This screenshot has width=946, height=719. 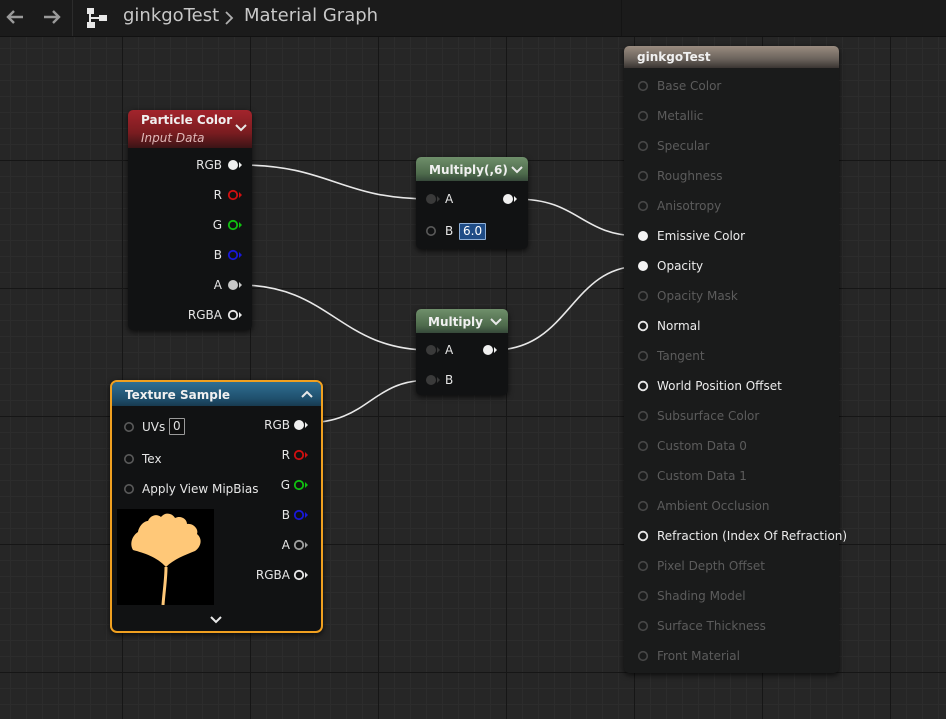 I want to click on result-pin-label: Opacity, so click(x=680, y=266).